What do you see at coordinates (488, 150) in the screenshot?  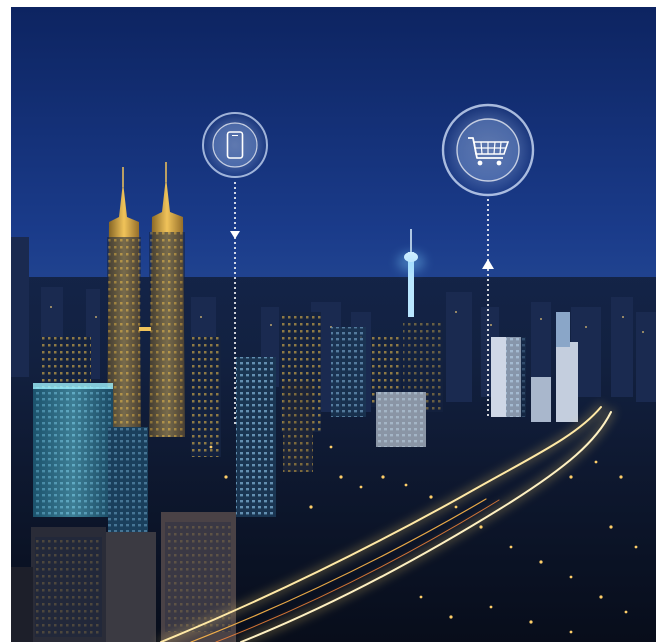 I see `shopping-cart-icon` at bounding box center [488, 150].